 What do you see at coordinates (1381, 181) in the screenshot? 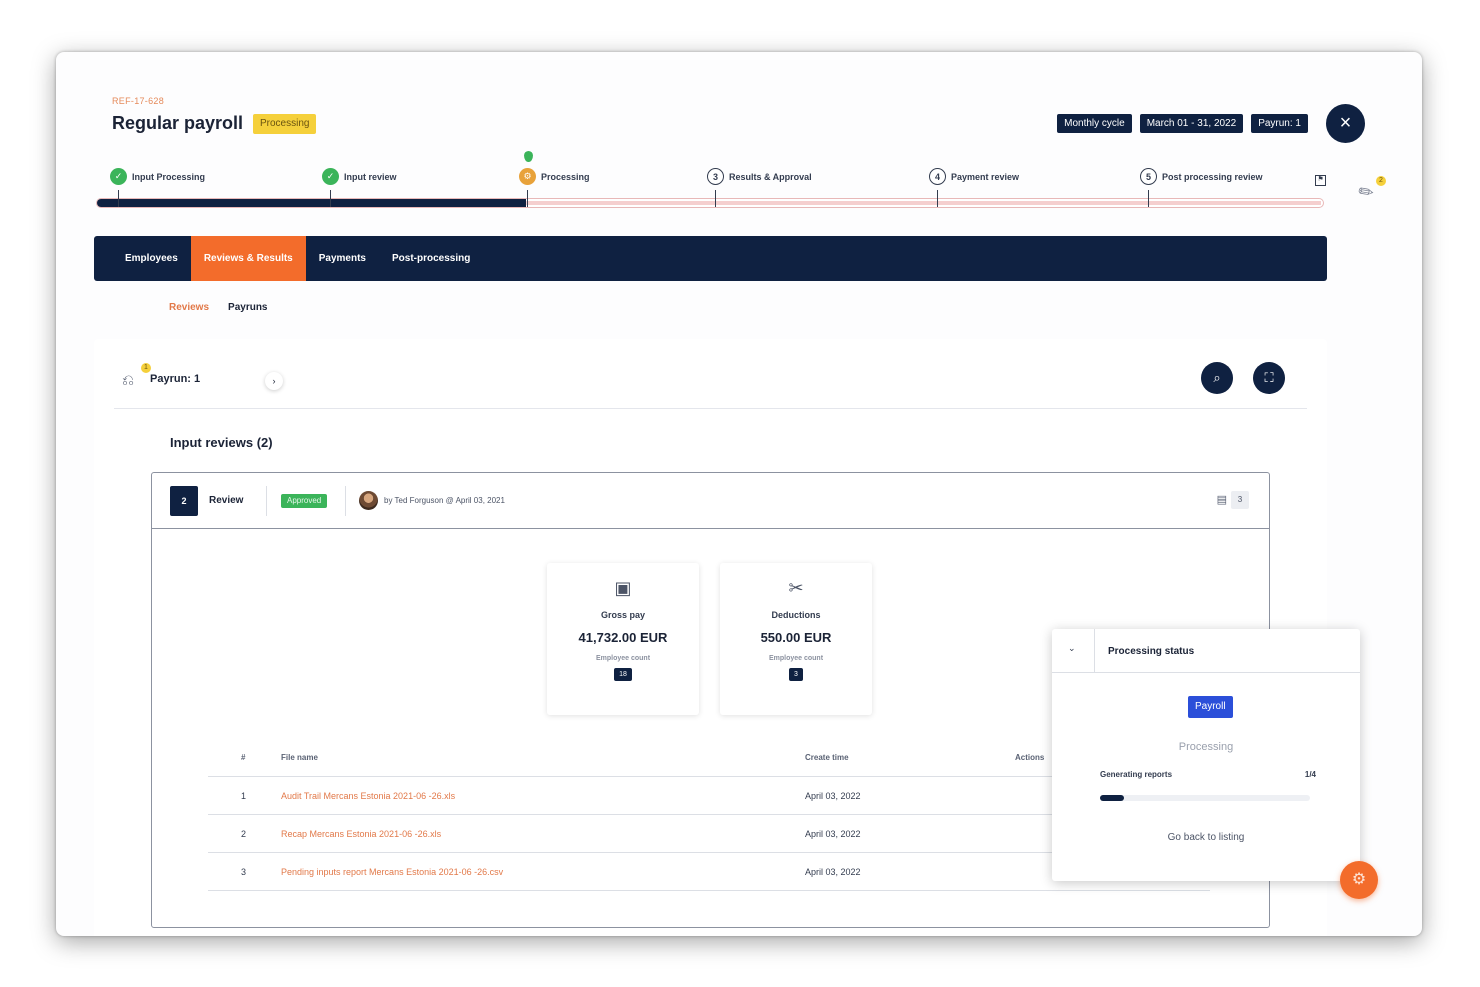
I see `attachments-count-badge: 2` at bounding box center [1381, 181].